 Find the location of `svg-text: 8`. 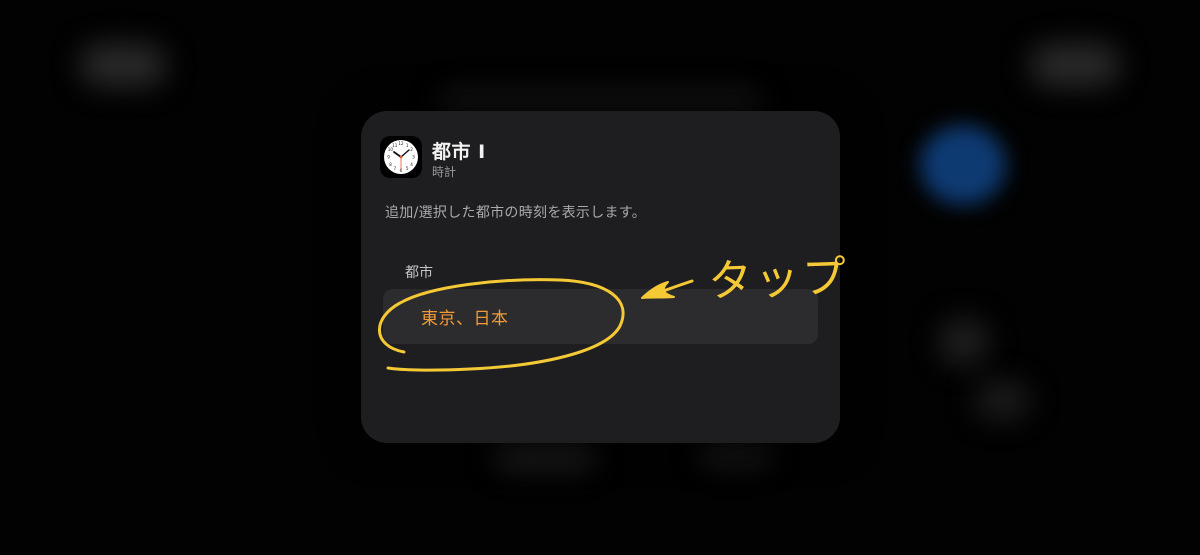

svg-text: 8 is located at coordinates (390, 164).